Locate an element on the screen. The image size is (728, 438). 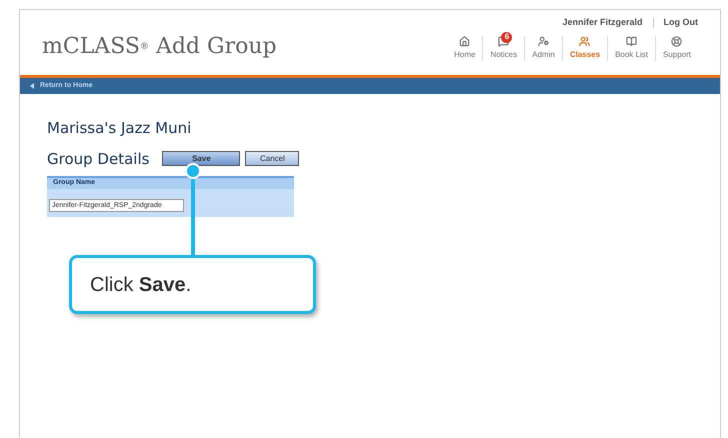
user-name: Jennifer Fitzgerald is located at coordinates (602, 22).